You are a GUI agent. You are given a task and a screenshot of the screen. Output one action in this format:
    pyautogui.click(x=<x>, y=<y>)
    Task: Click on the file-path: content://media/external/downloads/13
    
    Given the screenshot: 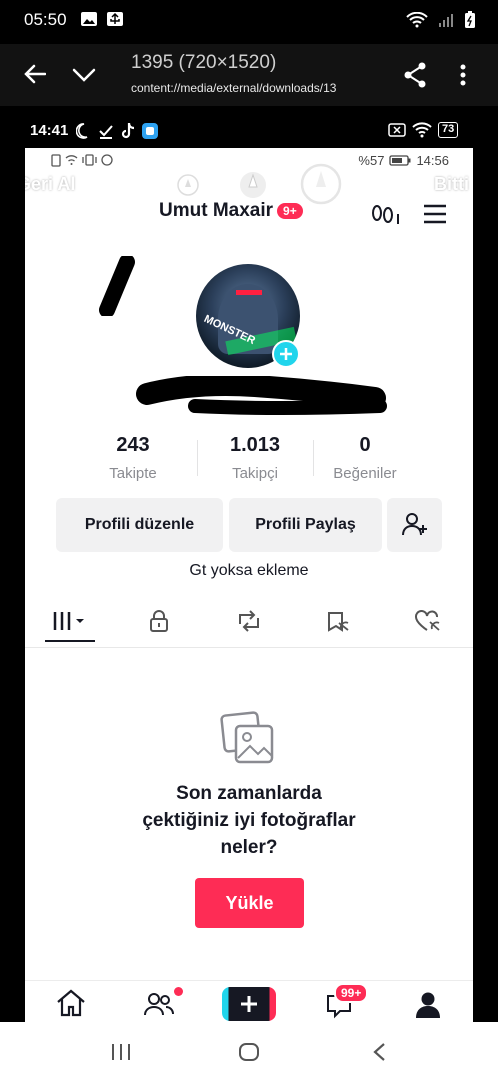 What is the action you would take?
    pyautogui.click(x=234, y=88)
    